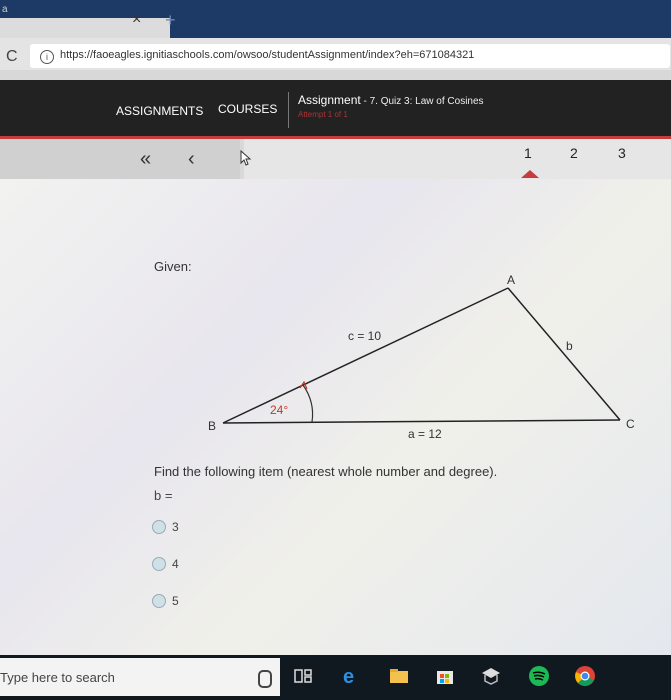 This screenshot has height=700, width=671. I want to click on angle-arc, so click(308, 403).